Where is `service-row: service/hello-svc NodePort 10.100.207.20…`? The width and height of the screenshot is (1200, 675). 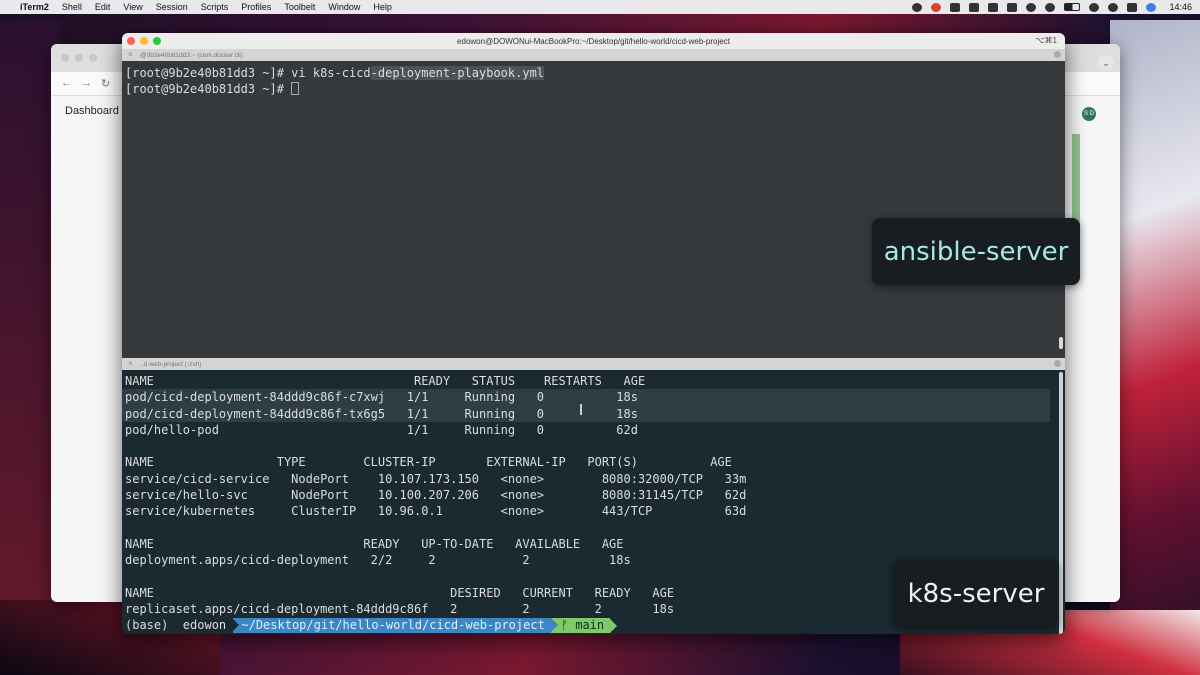 service-row: service/hello-svc NodePort 10.100.207.20… is located at coordinates (436, 495).